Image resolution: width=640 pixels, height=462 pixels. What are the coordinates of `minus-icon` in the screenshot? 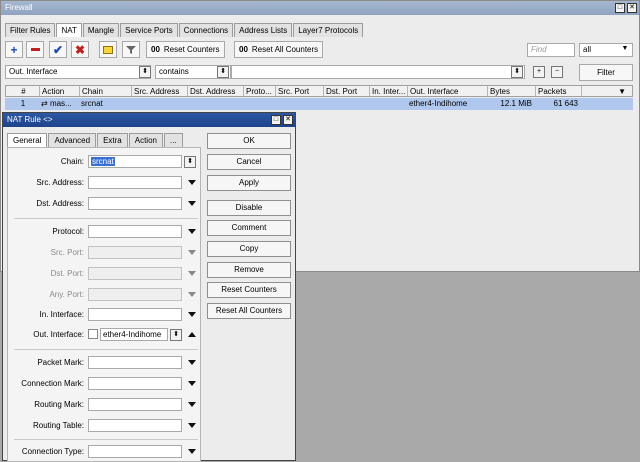 It's located at (35, 49).